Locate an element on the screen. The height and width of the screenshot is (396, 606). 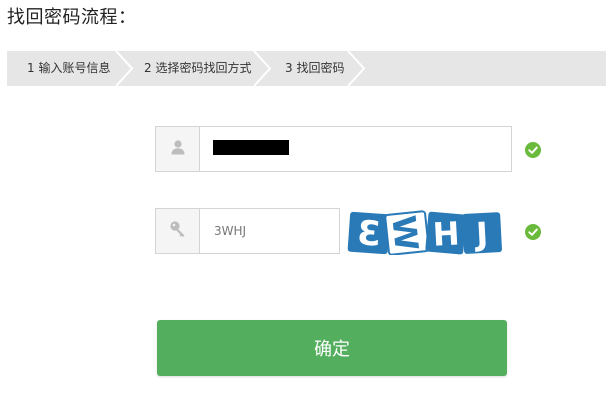
step-3: 3 找回密码 is located at coordinates (315, 68).